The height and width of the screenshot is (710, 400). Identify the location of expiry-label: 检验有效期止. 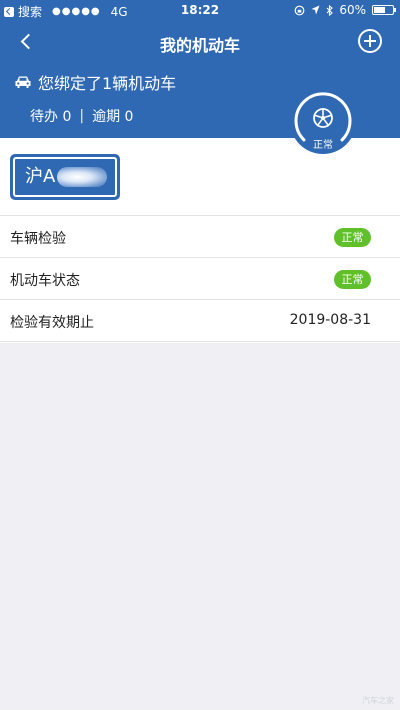
(52, 323).